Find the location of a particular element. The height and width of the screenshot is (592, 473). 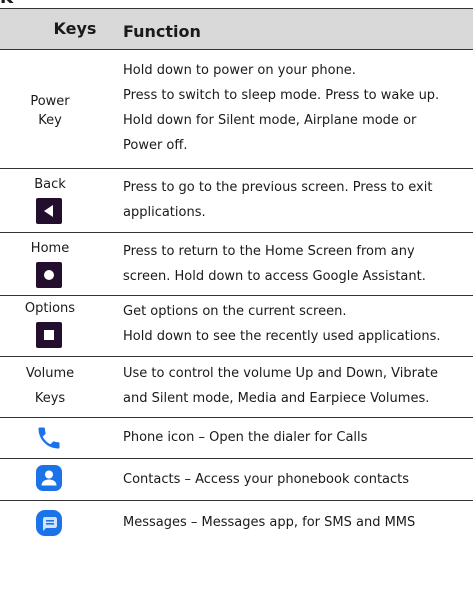

section-heading-cropped: K is located at coordinates (6, 4).